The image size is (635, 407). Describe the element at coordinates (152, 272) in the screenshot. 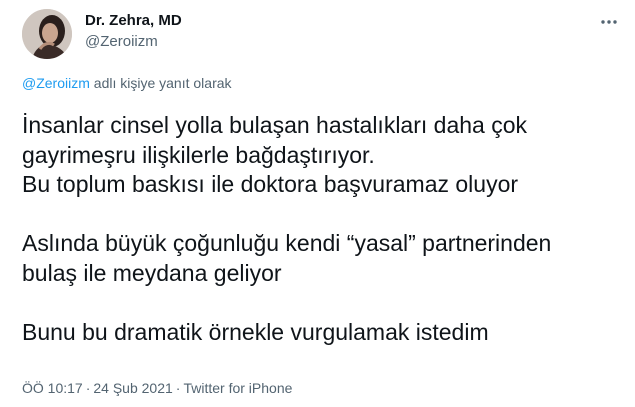

I see `tweet-text-line: bulaş ile meydana geliyor` at that location.